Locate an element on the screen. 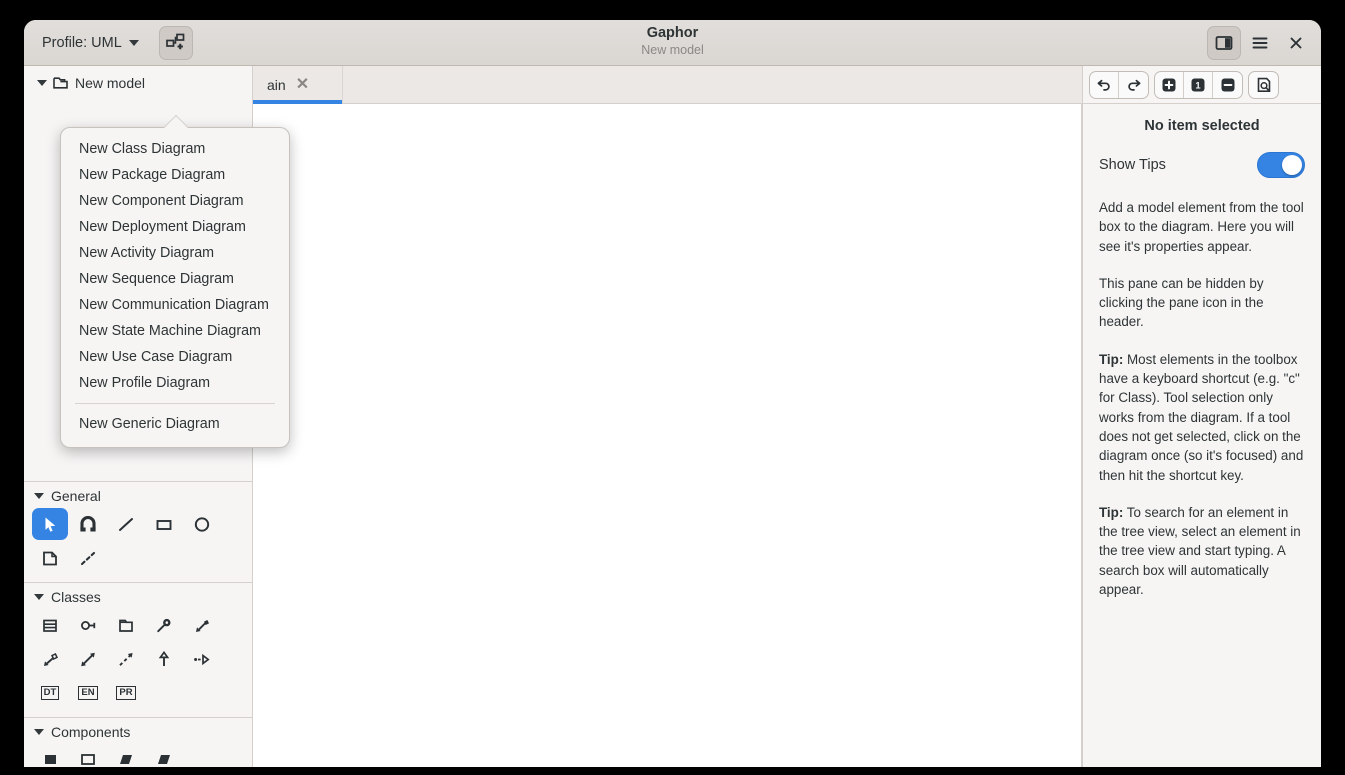 This screenshot has height=775, width=1345. pane-toggle-button is located at coordinates (1224, 42).